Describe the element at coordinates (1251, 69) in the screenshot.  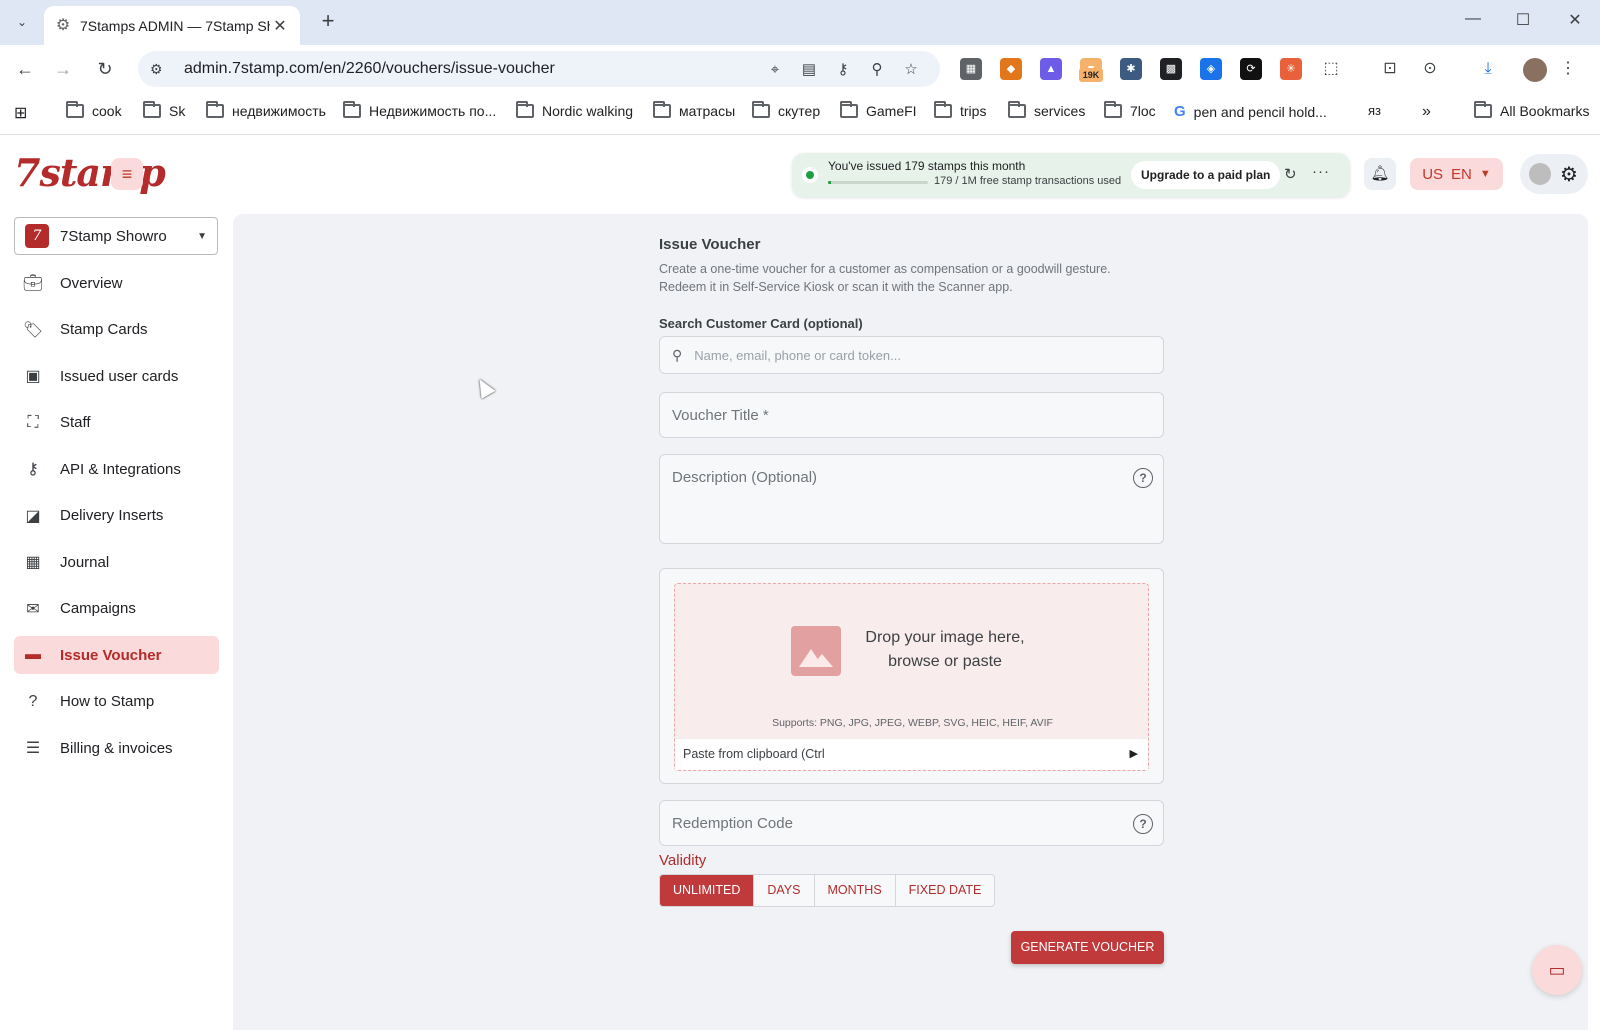
I see `sync-extension-icon: ⟳` at that location.